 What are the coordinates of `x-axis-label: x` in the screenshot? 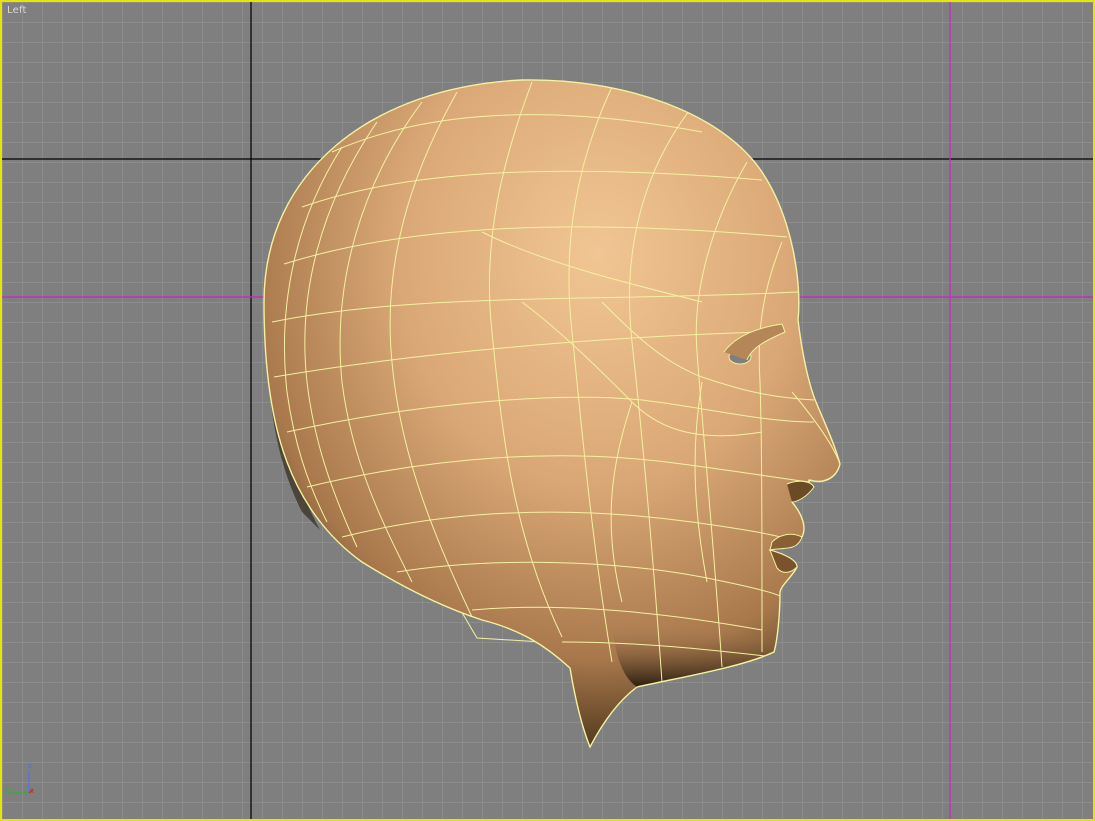 It's located at (32, 791).